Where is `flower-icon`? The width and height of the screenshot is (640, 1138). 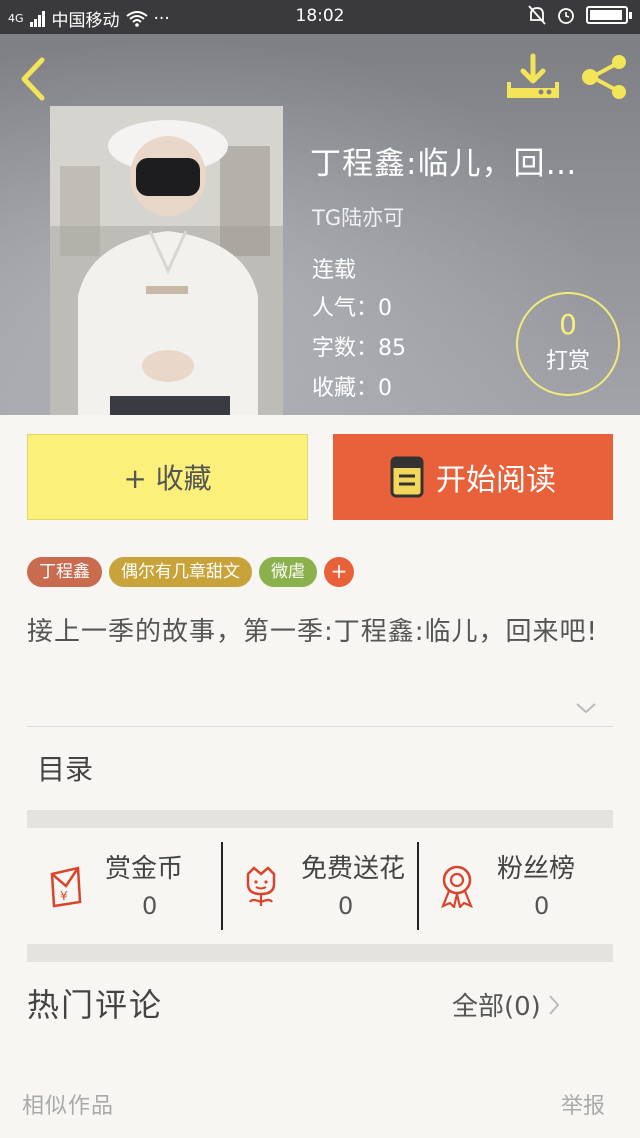
flower-icon is located at coordinates (261, 886).